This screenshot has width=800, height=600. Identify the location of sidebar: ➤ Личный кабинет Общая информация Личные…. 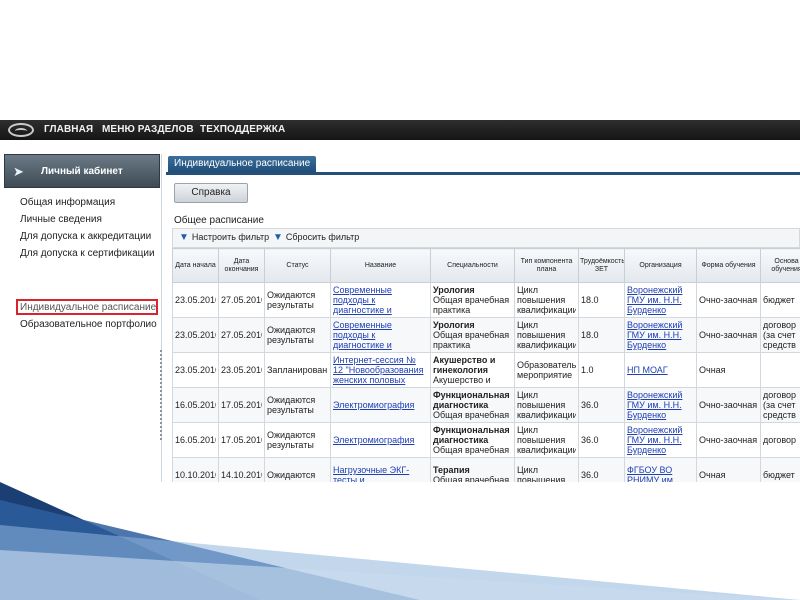
(81, 318).